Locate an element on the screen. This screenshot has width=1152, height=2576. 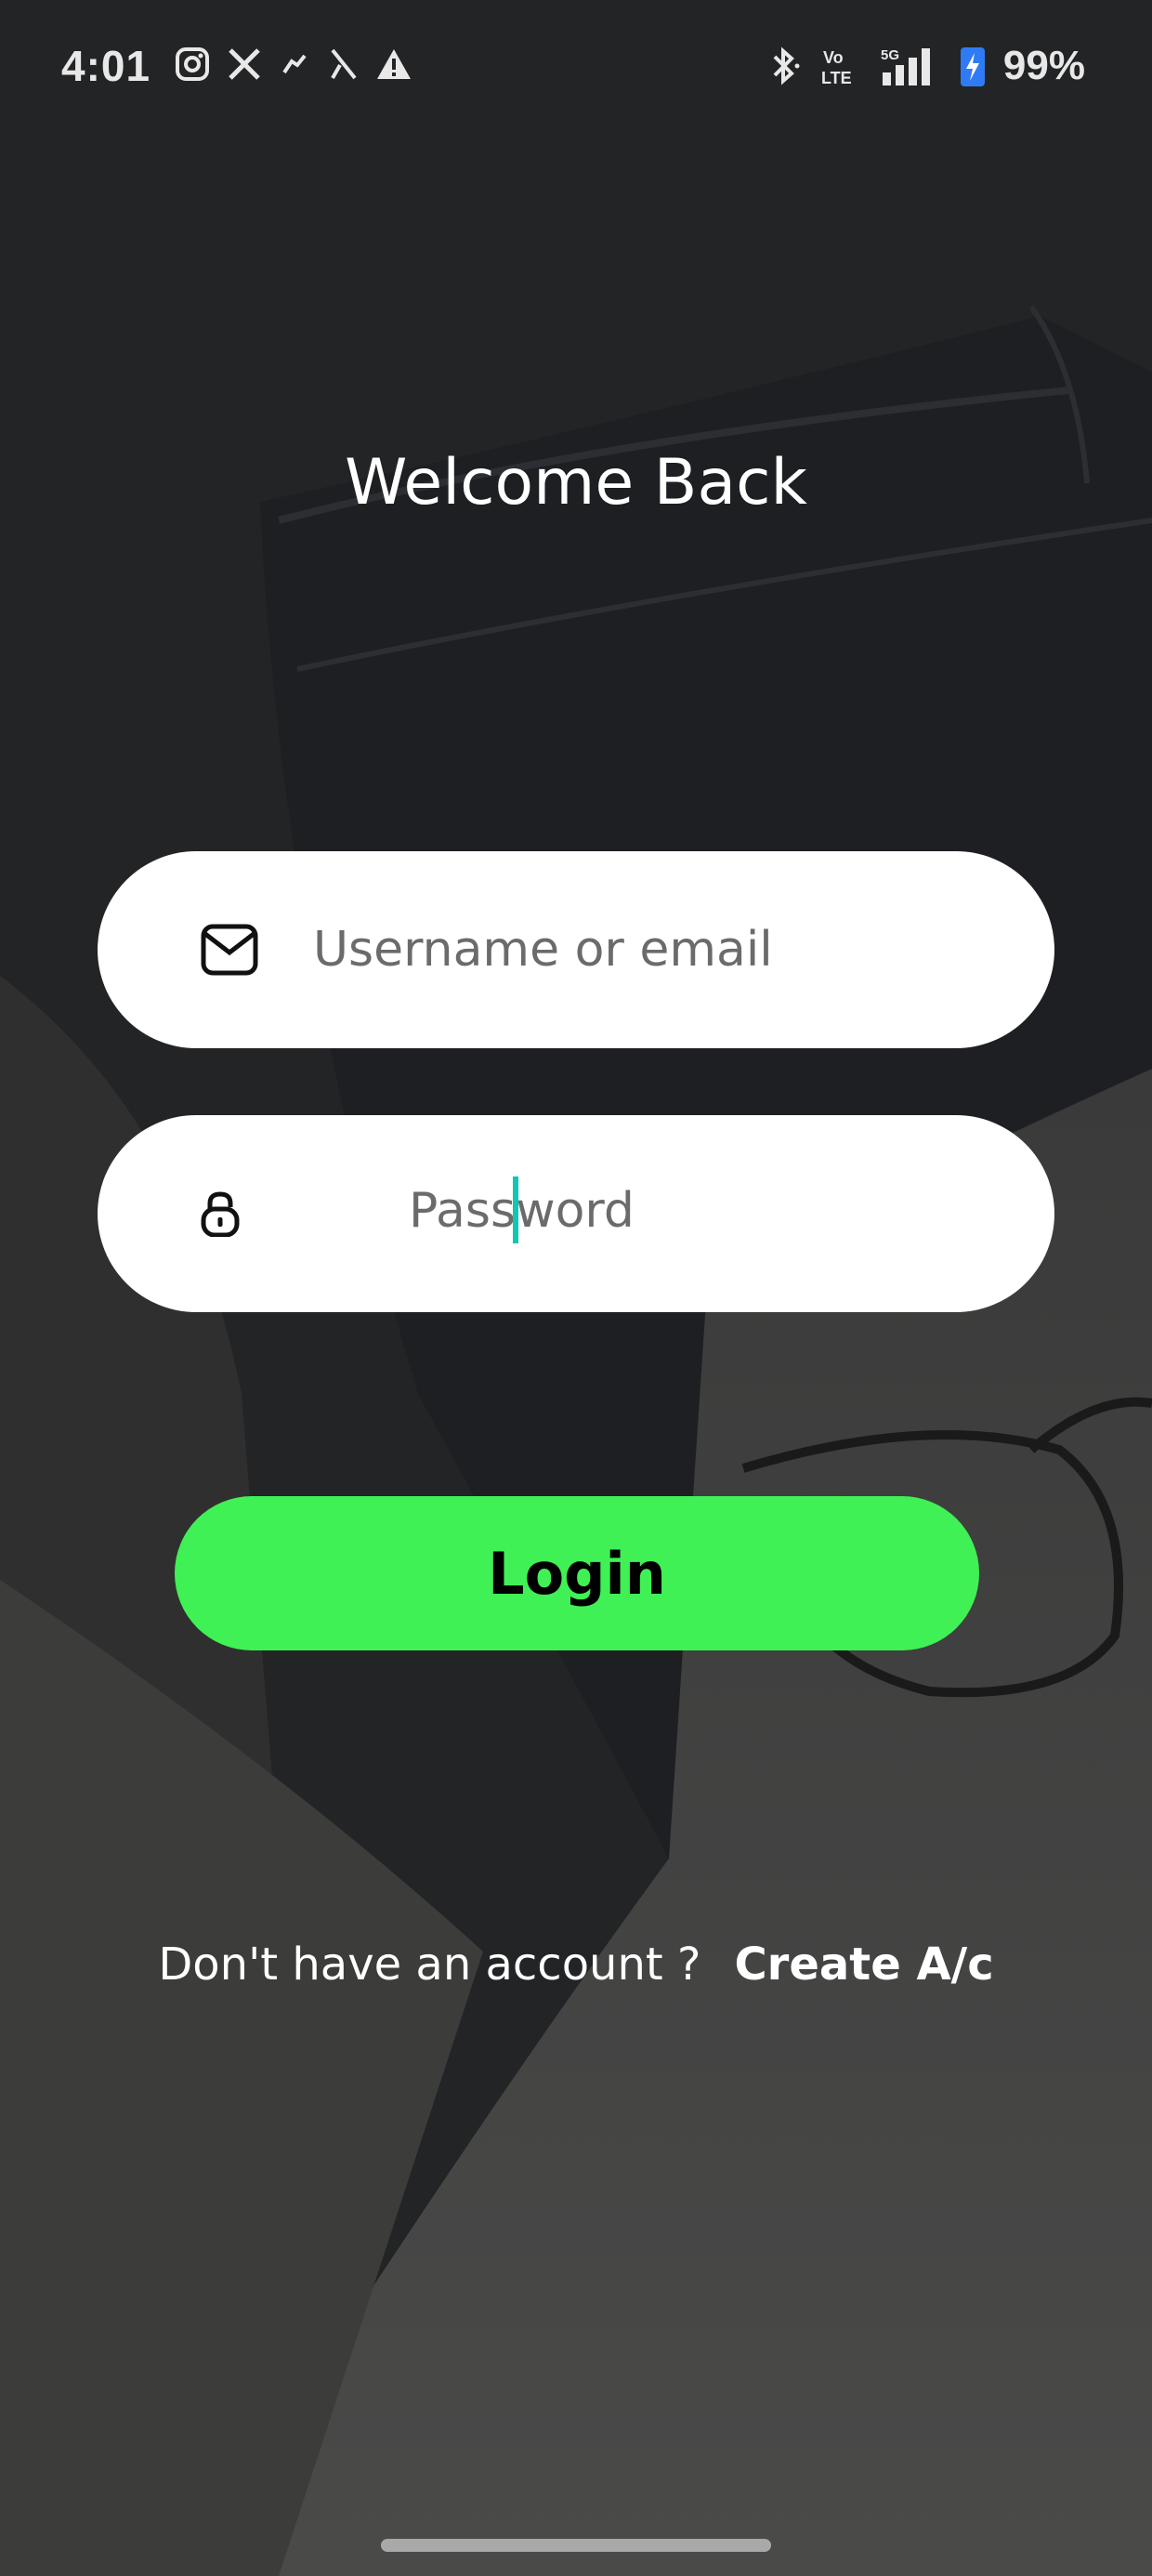
signup-prompt: Don't have an account ? Create A/c is located at coordinates (576, 1965).